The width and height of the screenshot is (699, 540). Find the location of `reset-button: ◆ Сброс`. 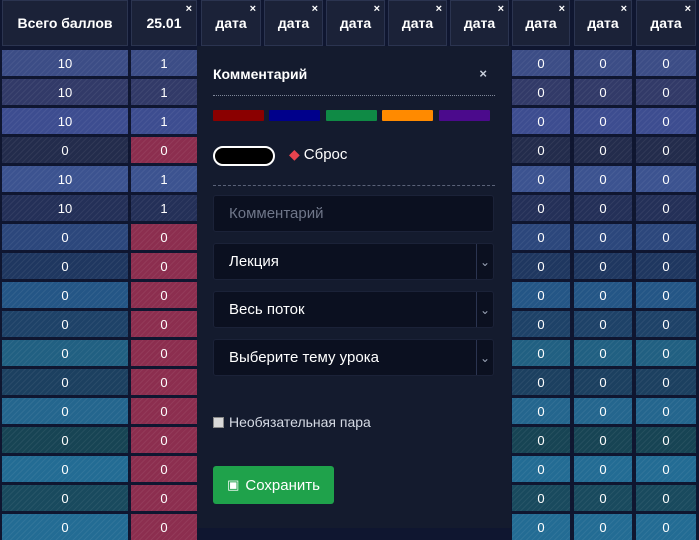

reset-button: ◆ Сброс is located at coordinates (318, 154).